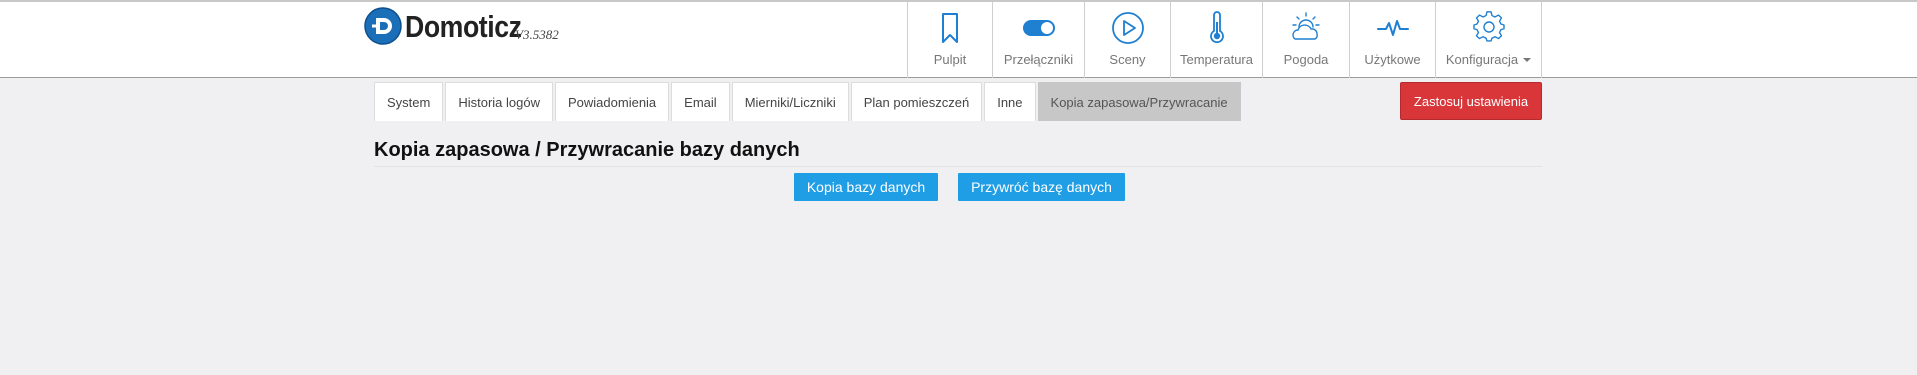 Image resolution: width=1917 pixels, height=375 pixels. I want to click on caret-down-icon, so click(1527, 60).